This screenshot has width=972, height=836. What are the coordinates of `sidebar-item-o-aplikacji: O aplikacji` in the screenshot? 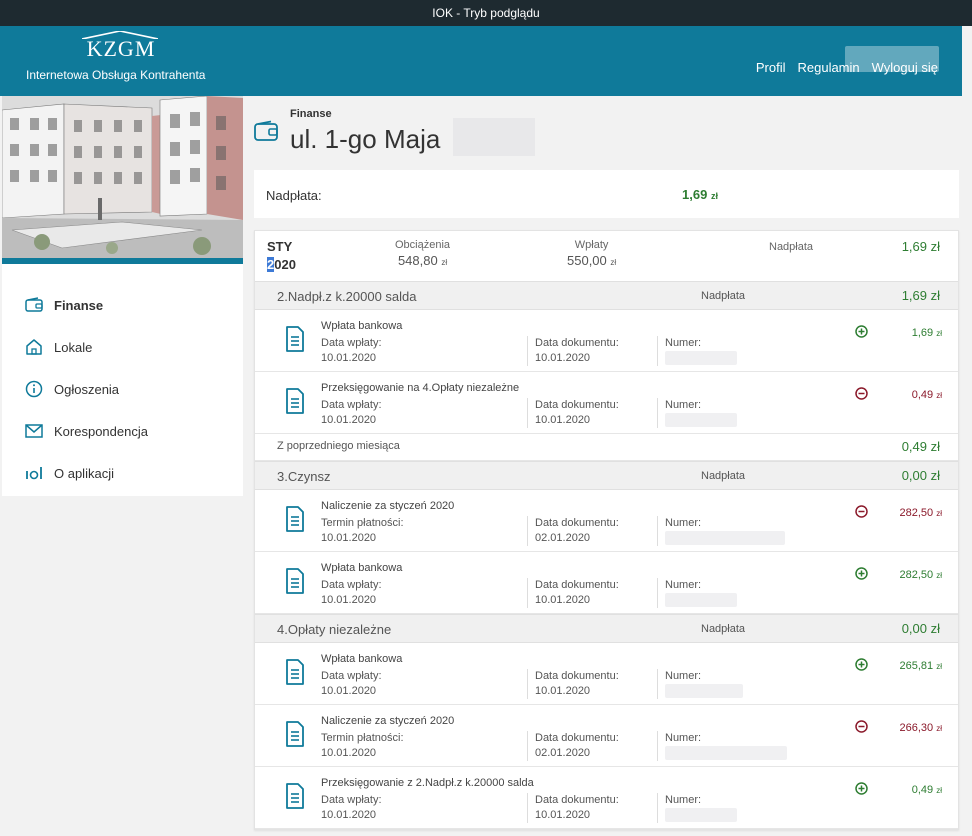 It's located at (122, 473).